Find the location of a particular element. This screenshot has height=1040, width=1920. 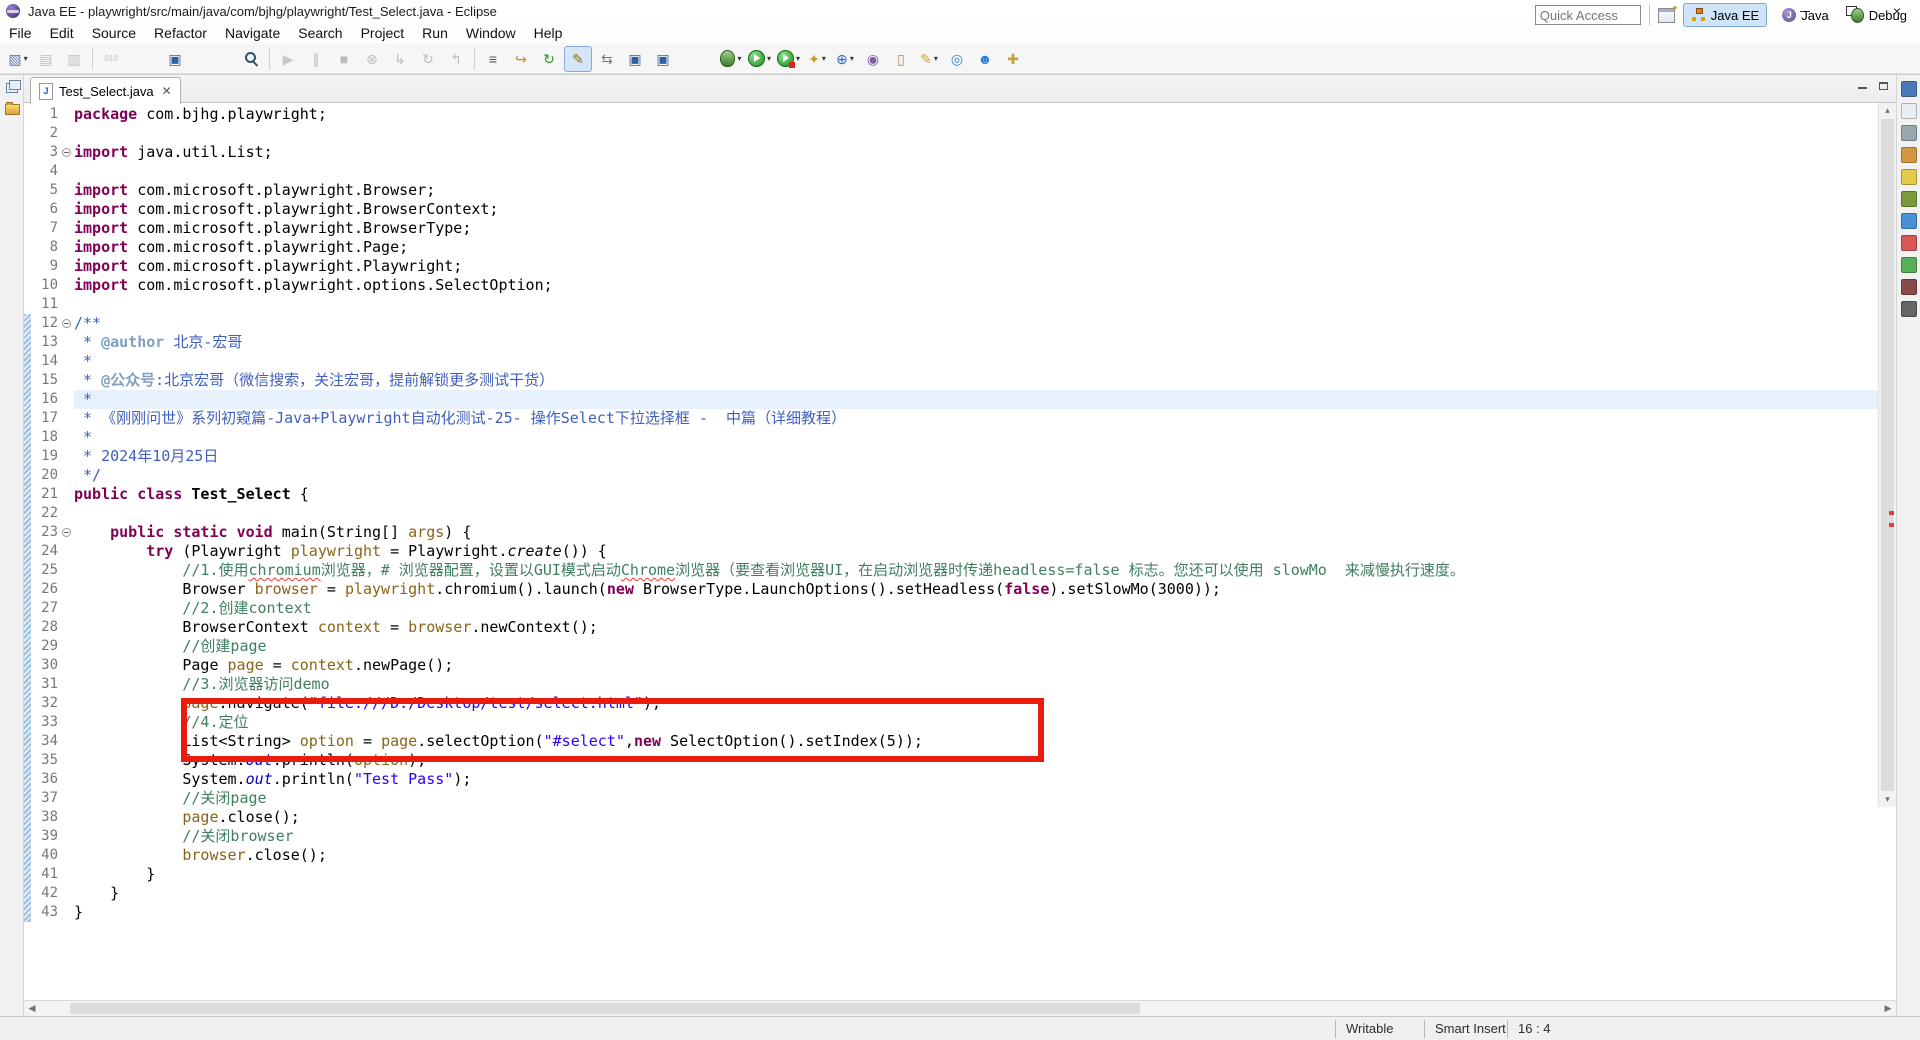

search-button is located at coordinates (251, 59).